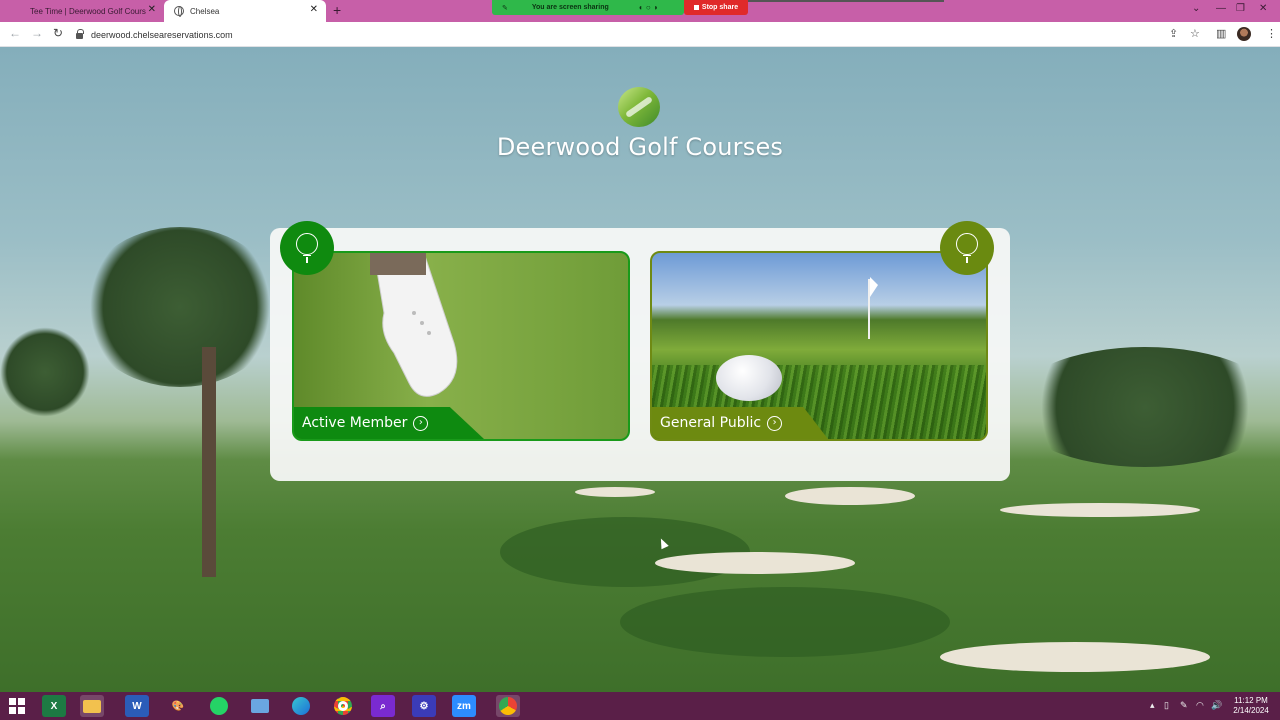  Describe the element at coordinates (570, 7) in the screenshot. I see `screen-share-text: You are screen sharing` at that location.